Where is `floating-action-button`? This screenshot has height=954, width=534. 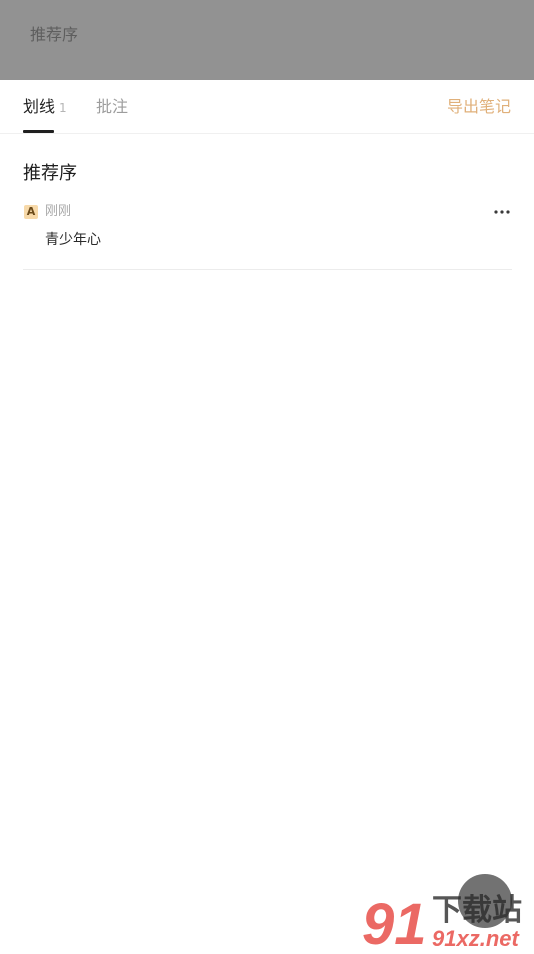
floating-action-button is located at coordinates (485, 901).